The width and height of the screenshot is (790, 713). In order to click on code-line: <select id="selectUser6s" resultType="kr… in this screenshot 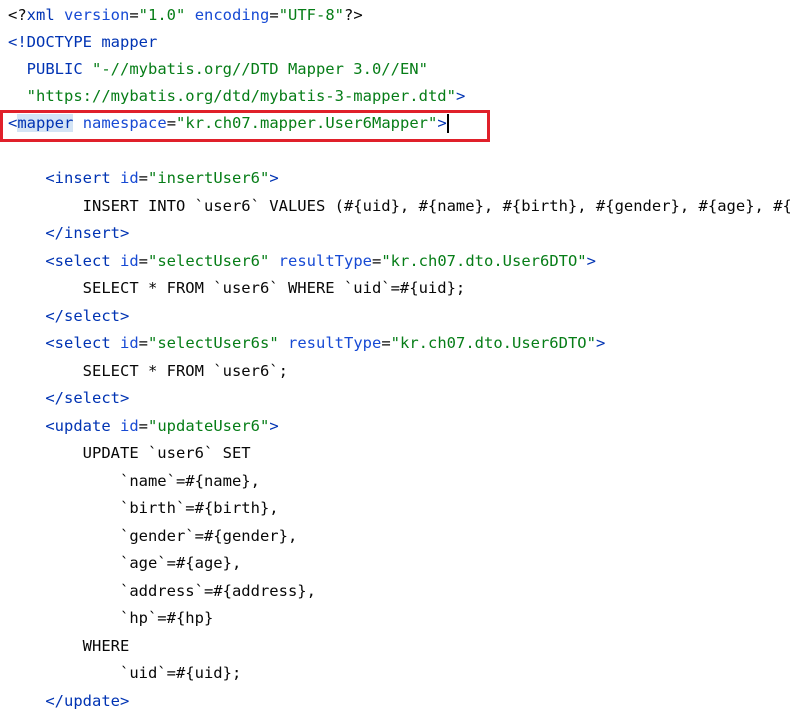, I will do `click(306, 343)`.